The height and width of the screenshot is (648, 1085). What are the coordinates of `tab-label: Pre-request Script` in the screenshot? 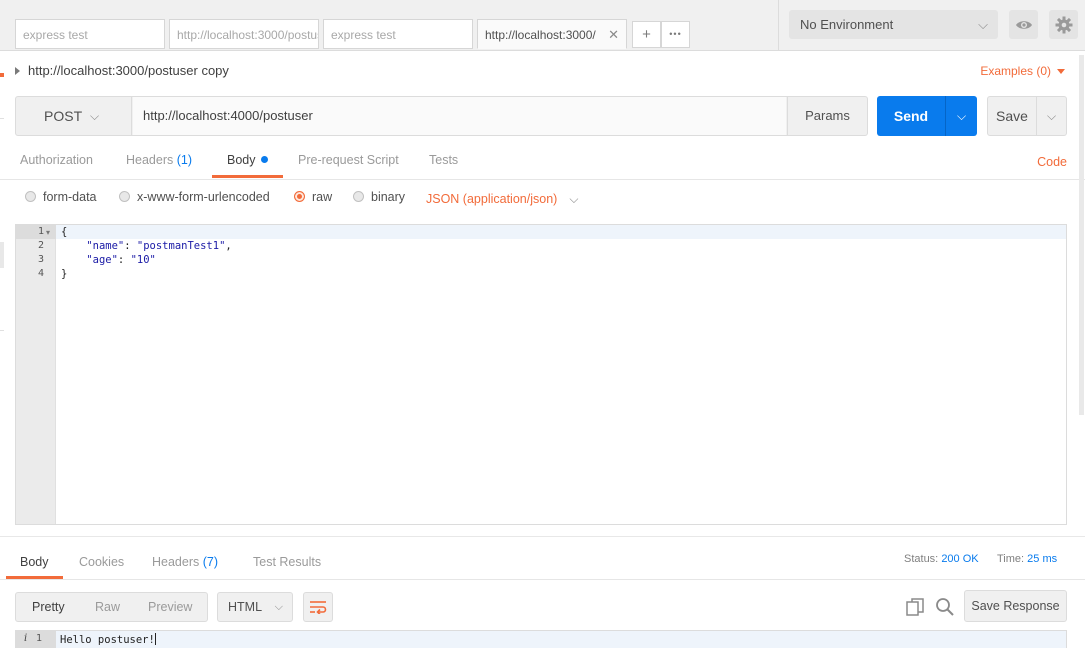 It's located at (348, 160).